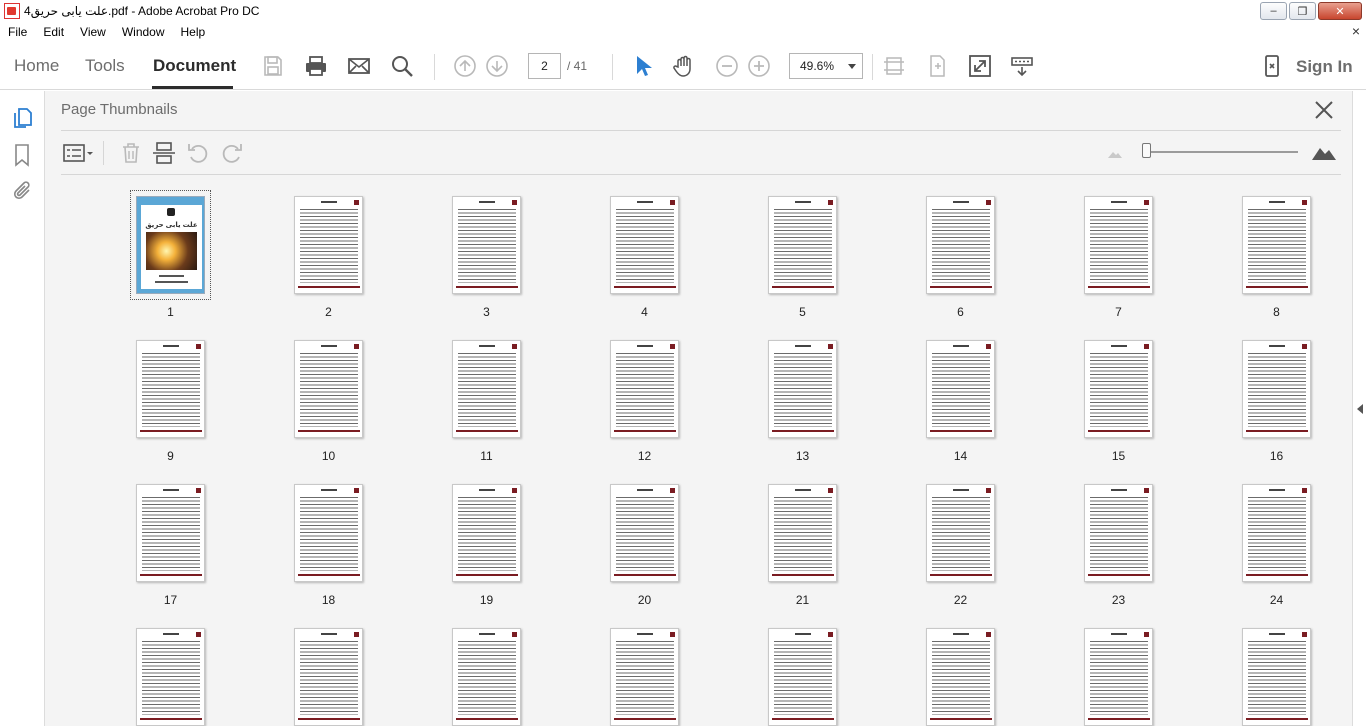  Describe the element at coordinates (158, 531) in the screenshot. I see `page-thumbnail: 17` at that location.